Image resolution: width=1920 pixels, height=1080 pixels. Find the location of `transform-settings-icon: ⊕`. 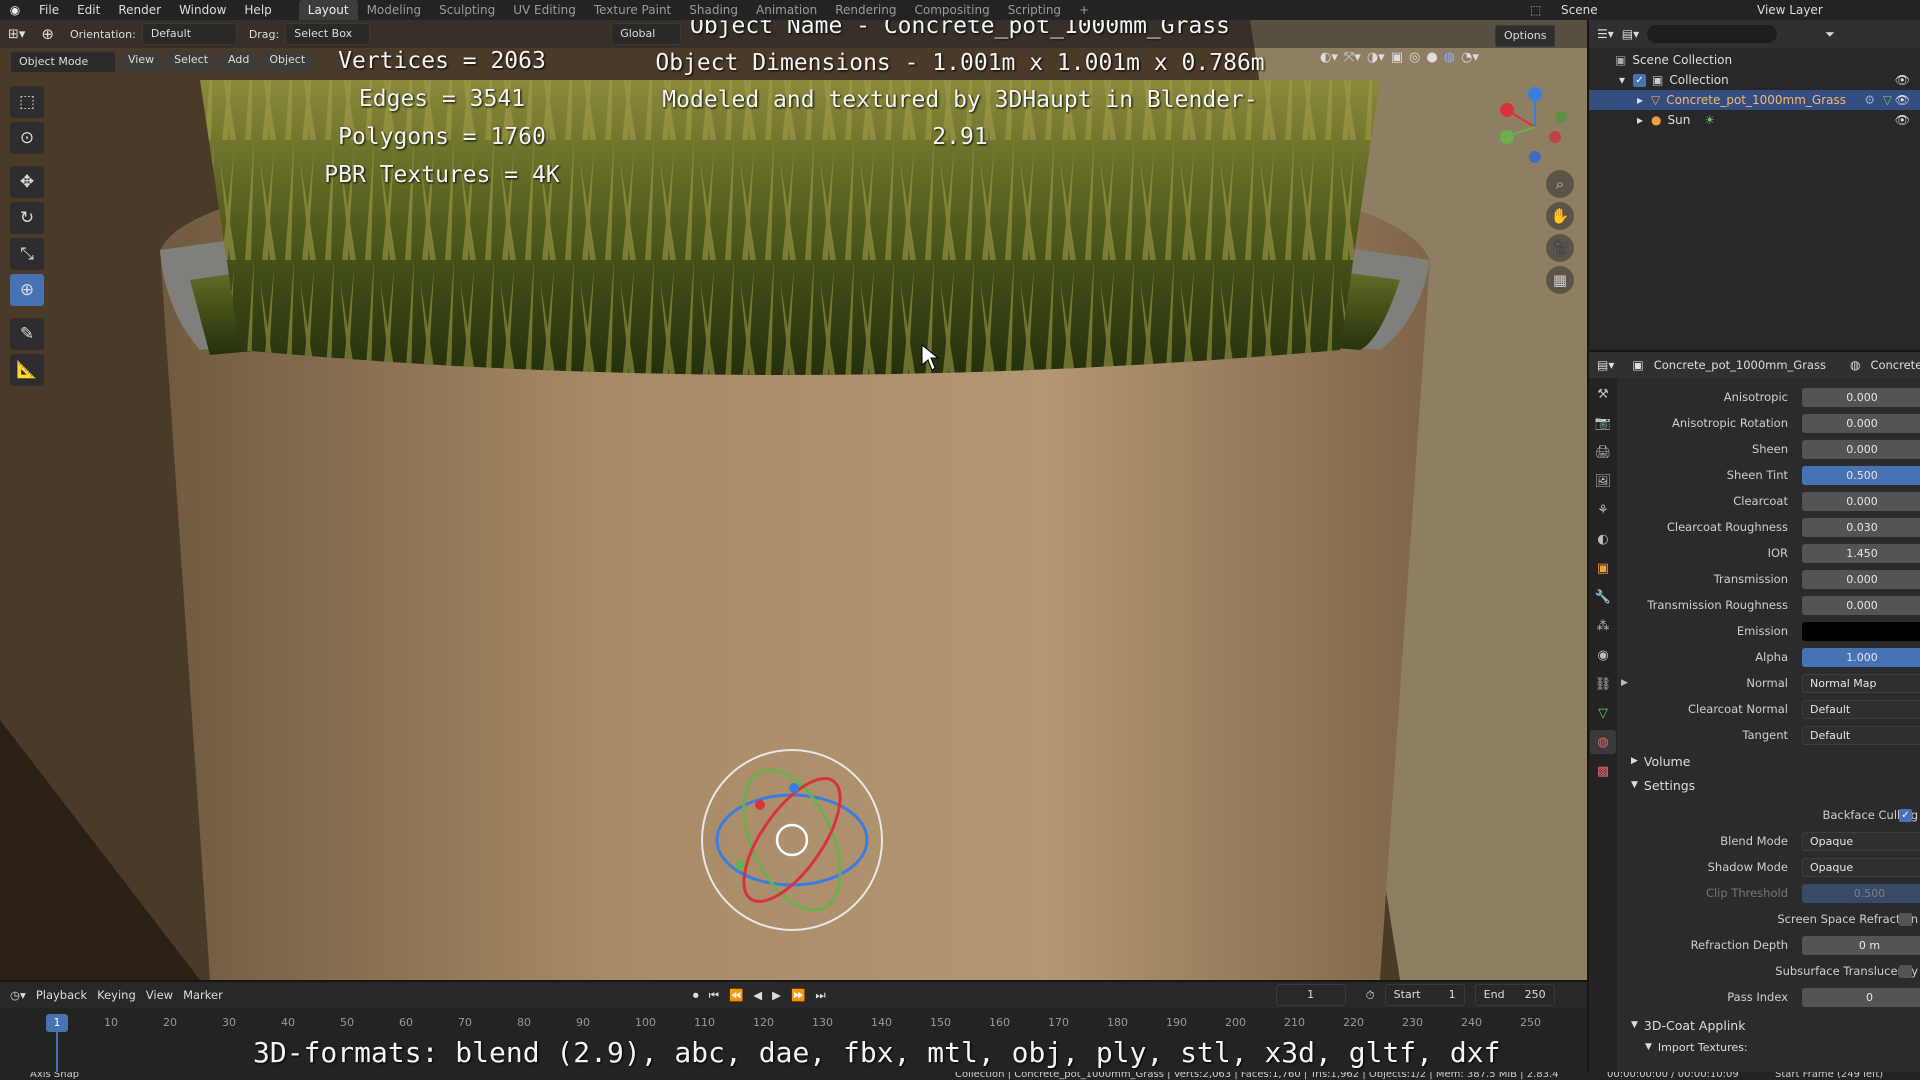

transform-settings-icon: ⊕ is located at coordinates (47, 34).